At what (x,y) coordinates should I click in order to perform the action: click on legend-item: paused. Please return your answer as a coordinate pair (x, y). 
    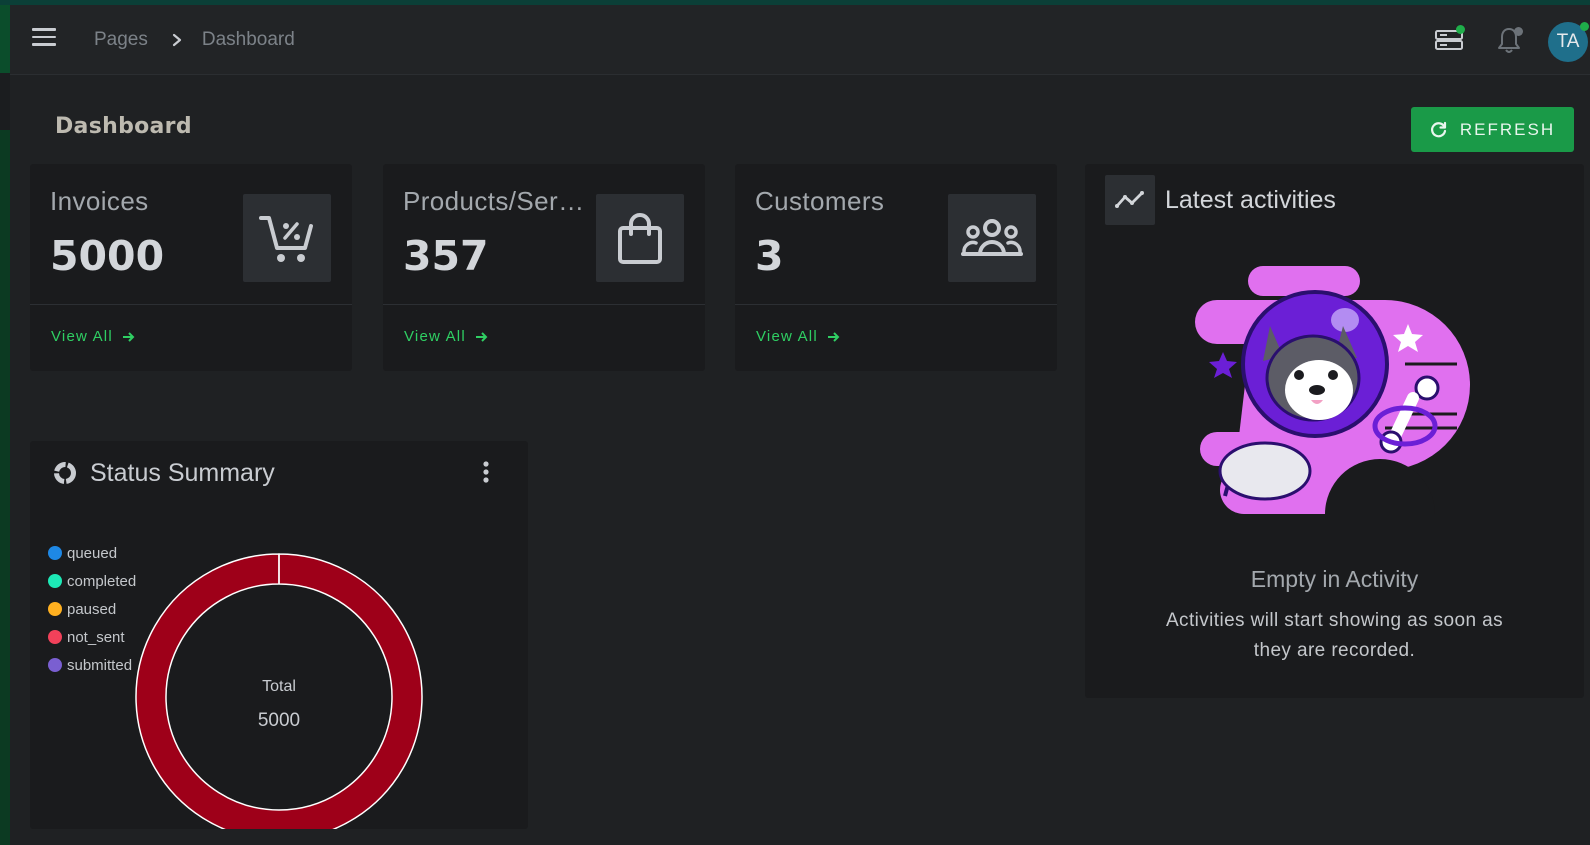
    Looking at the image, I should click on (92, 609).